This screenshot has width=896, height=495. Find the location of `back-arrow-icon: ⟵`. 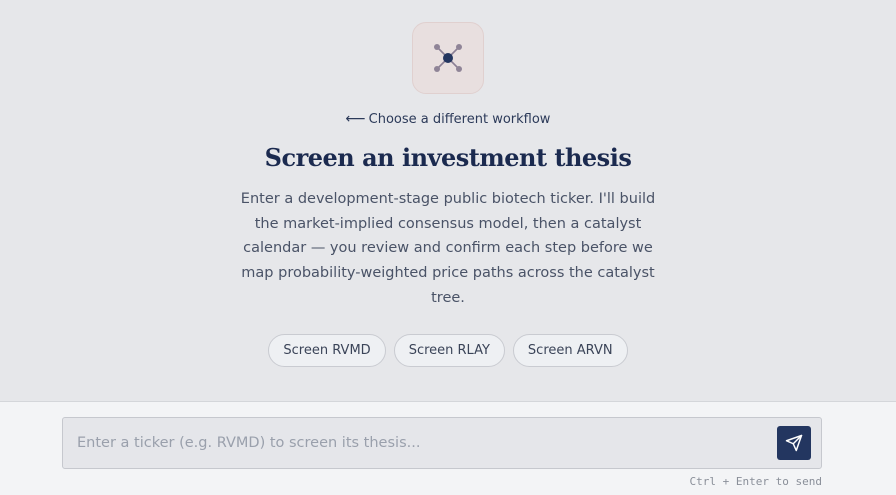

back-arrow-icon: ⟵ is located at coordinates (355, 119).